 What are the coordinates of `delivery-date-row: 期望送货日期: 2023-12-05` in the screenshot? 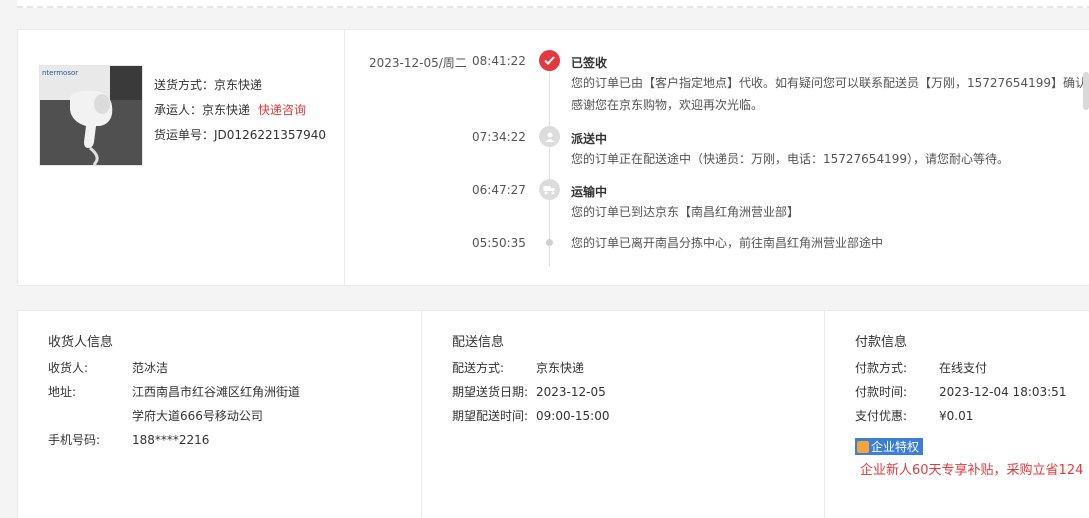 It's located at (529, 392).